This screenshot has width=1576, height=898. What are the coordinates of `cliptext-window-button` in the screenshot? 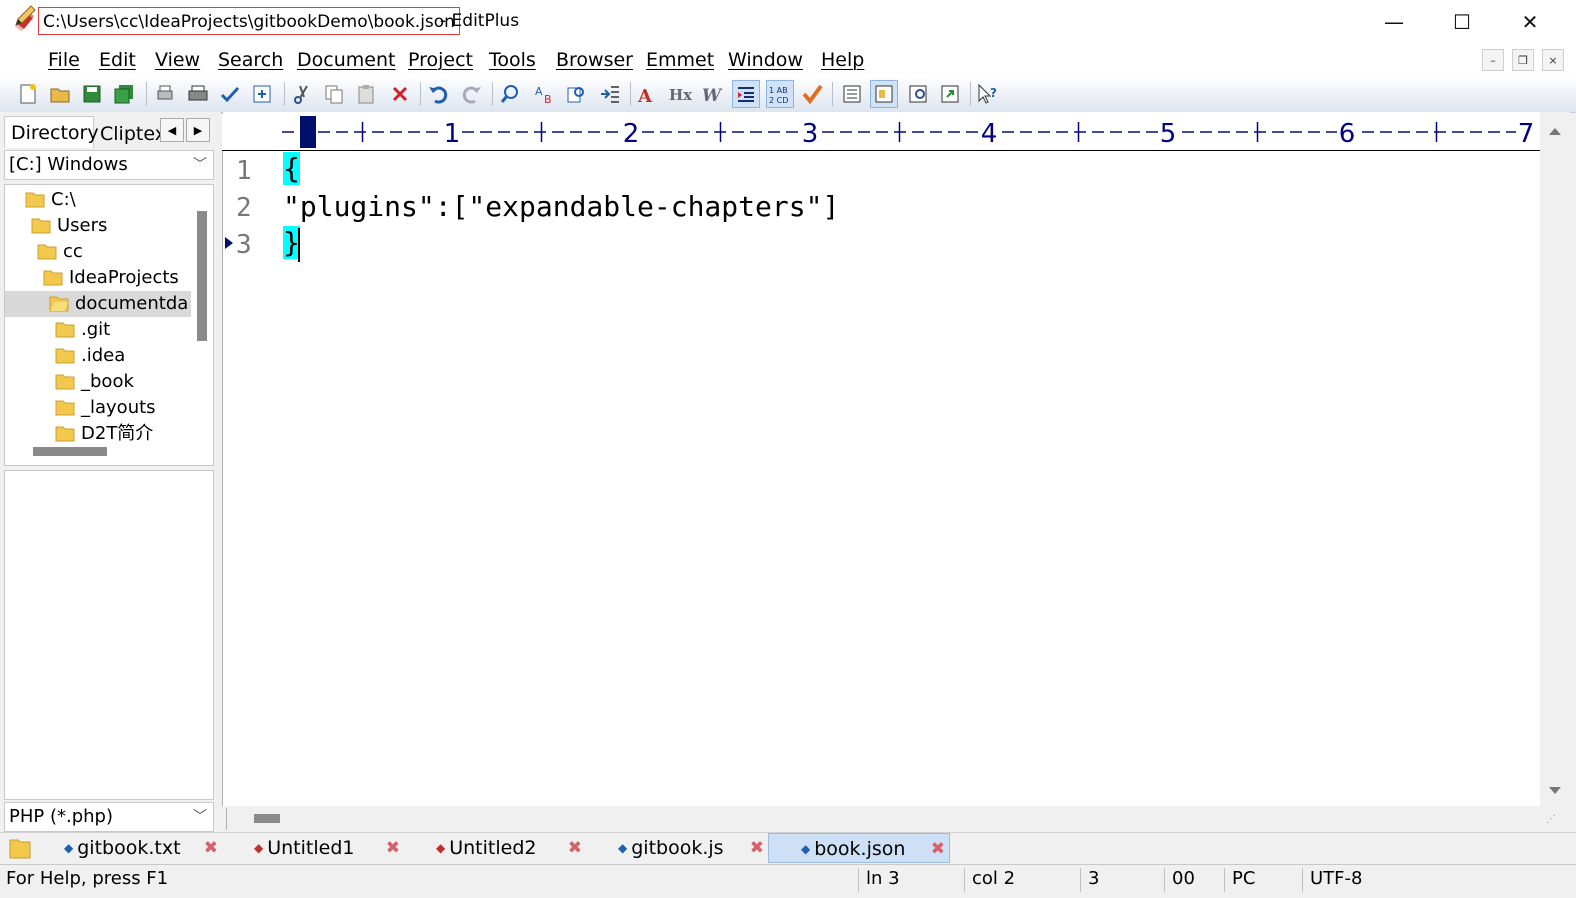 It's located at (852, 94).